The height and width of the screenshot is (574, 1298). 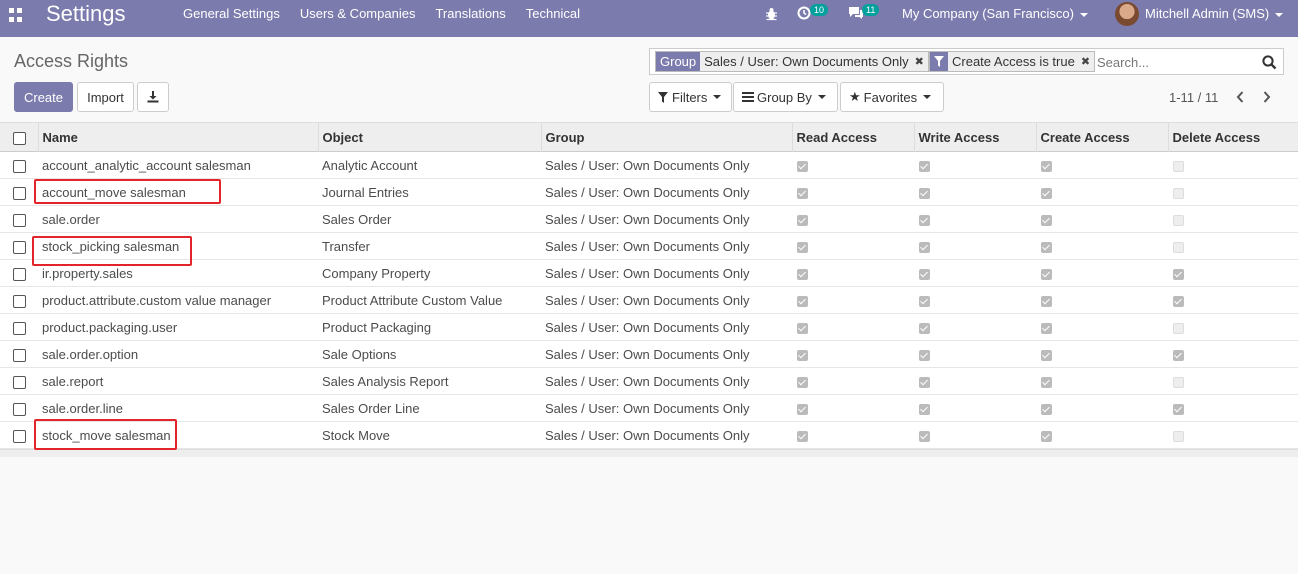 I want to click on chevron-down-icon, so click(x=1083, y=14).